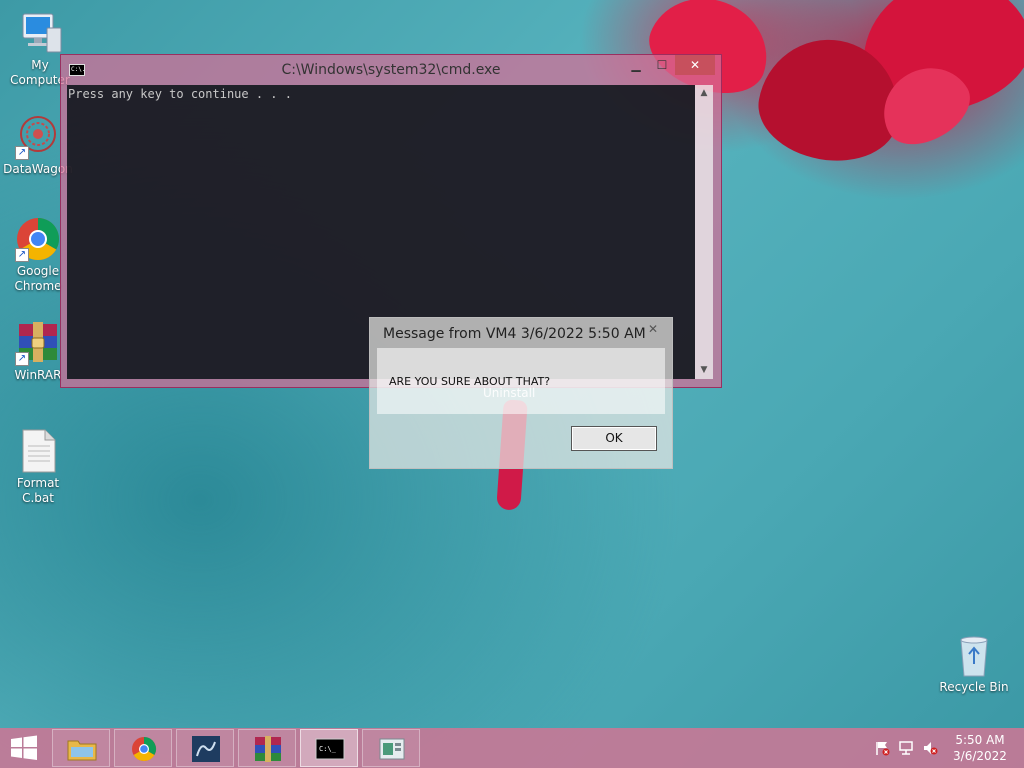  Describe the element at coordinates (38, 343) in the screenshot. I see `winrar-icon: ↗` at that location.